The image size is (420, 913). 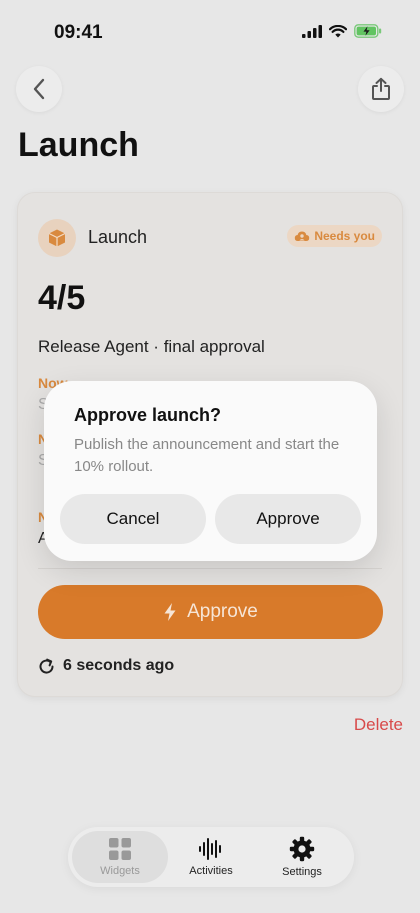 I want to click on tab-settings-label: Settings, so click(x=302, y=872).